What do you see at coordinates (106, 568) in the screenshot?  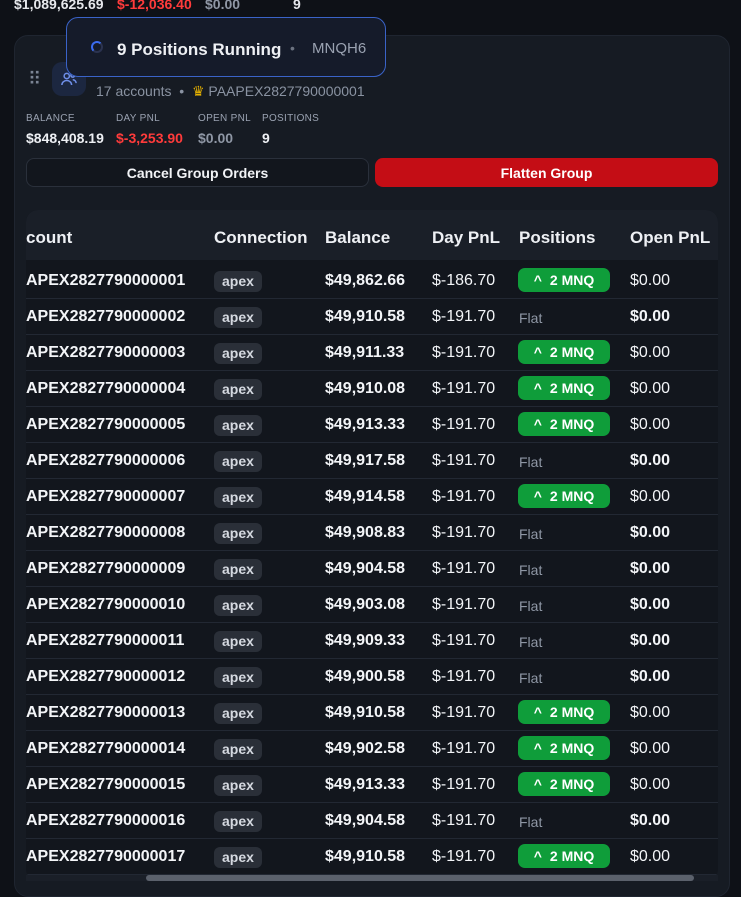 I see `account-id: APEX2827790000009` at bounding box center [106, 568].